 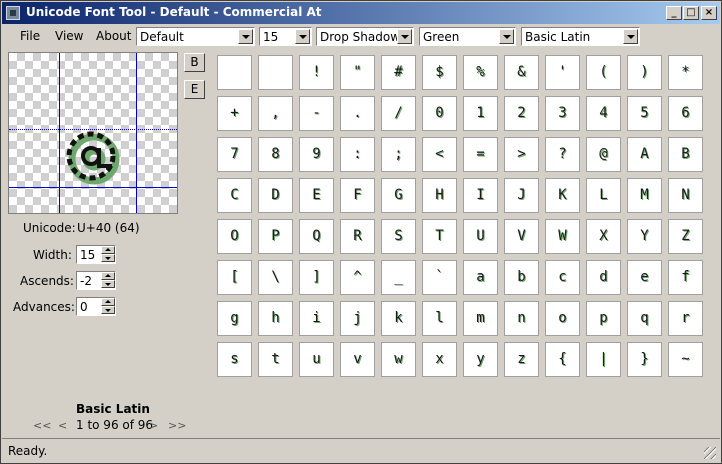 I want to click on glyph-cell: b, so click(x=521, y=277).